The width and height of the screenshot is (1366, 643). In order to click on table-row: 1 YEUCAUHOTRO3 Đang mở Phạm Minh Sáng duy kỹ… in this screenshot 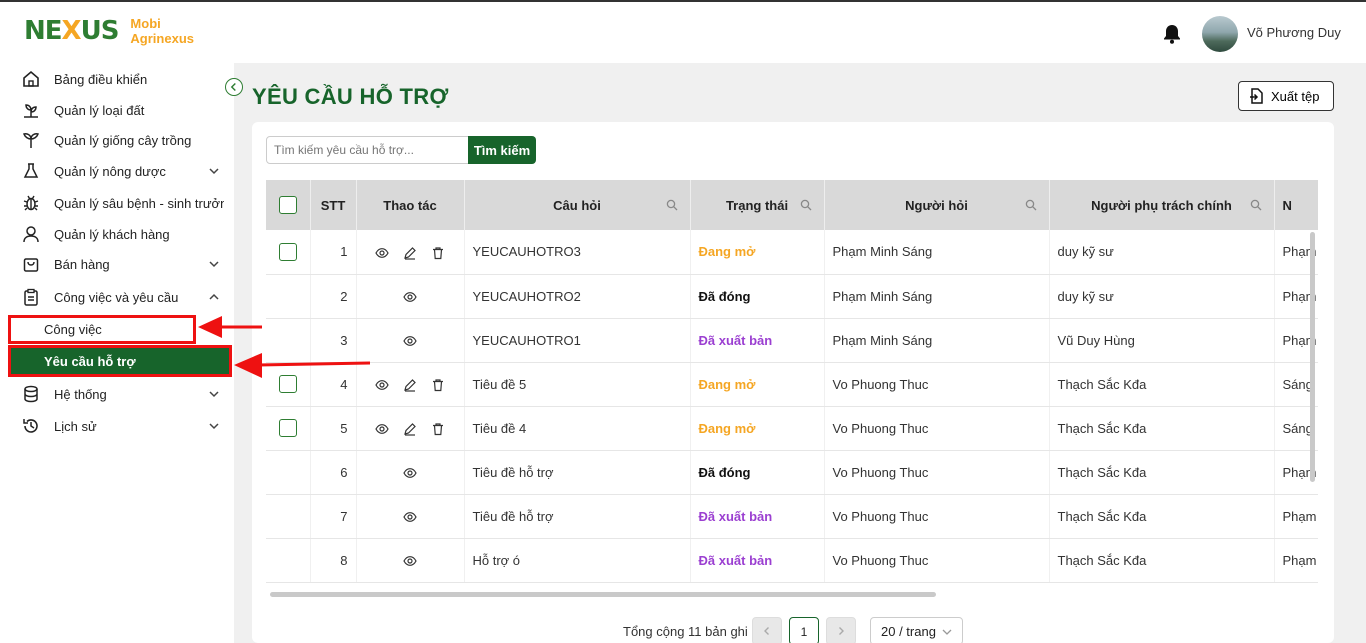, I will do `click(792, 252)`.